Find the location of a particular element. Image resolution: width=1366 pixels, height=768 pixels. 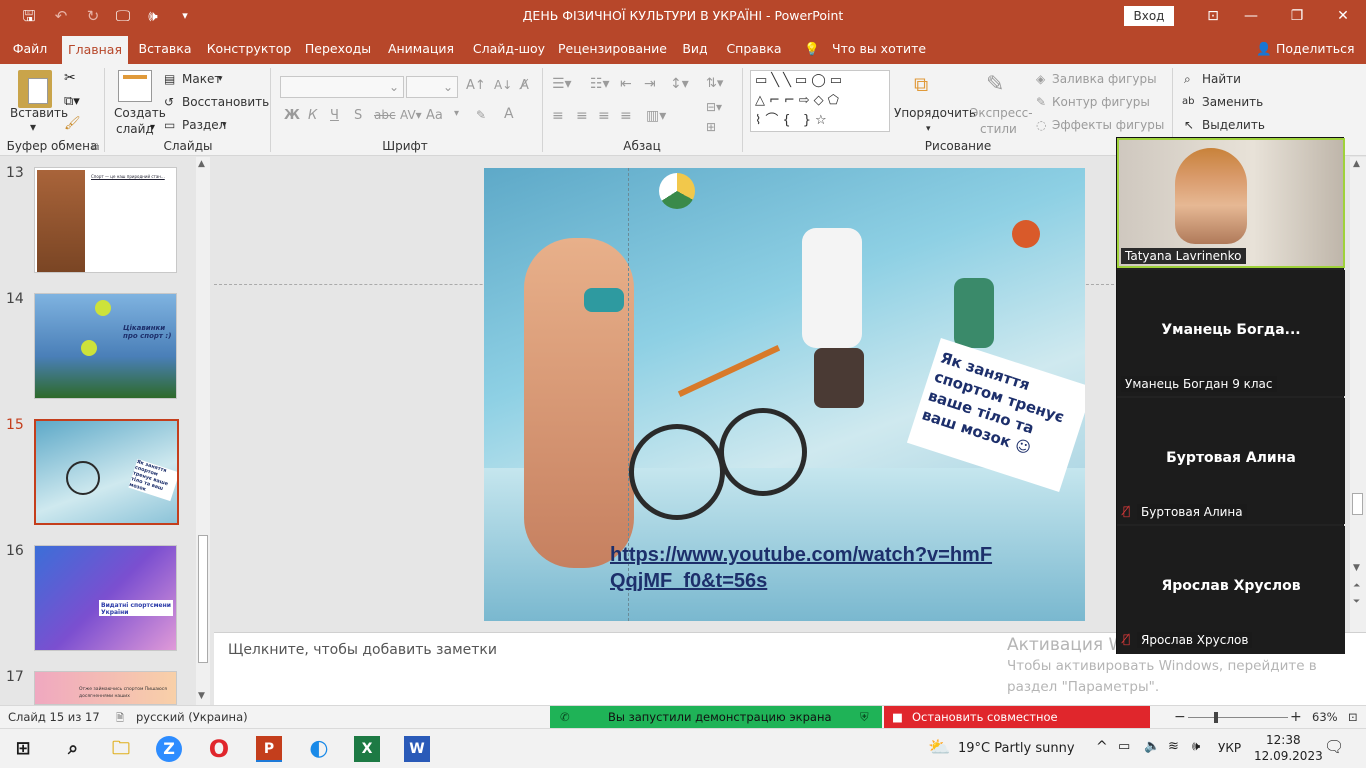

justify-icon: ≡ is located at coordinates (626, 116).